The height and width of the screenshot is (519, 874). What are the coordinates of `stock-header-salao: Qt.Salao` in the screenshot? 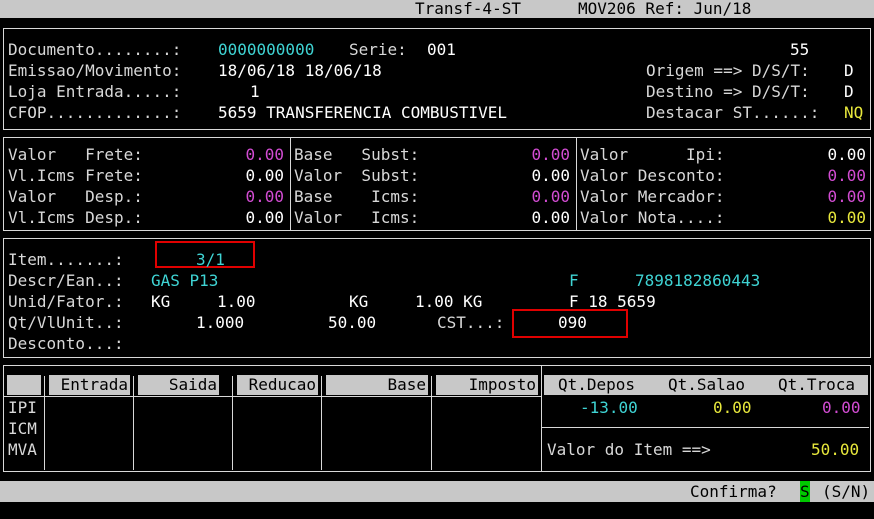 It's located at (707, 384).